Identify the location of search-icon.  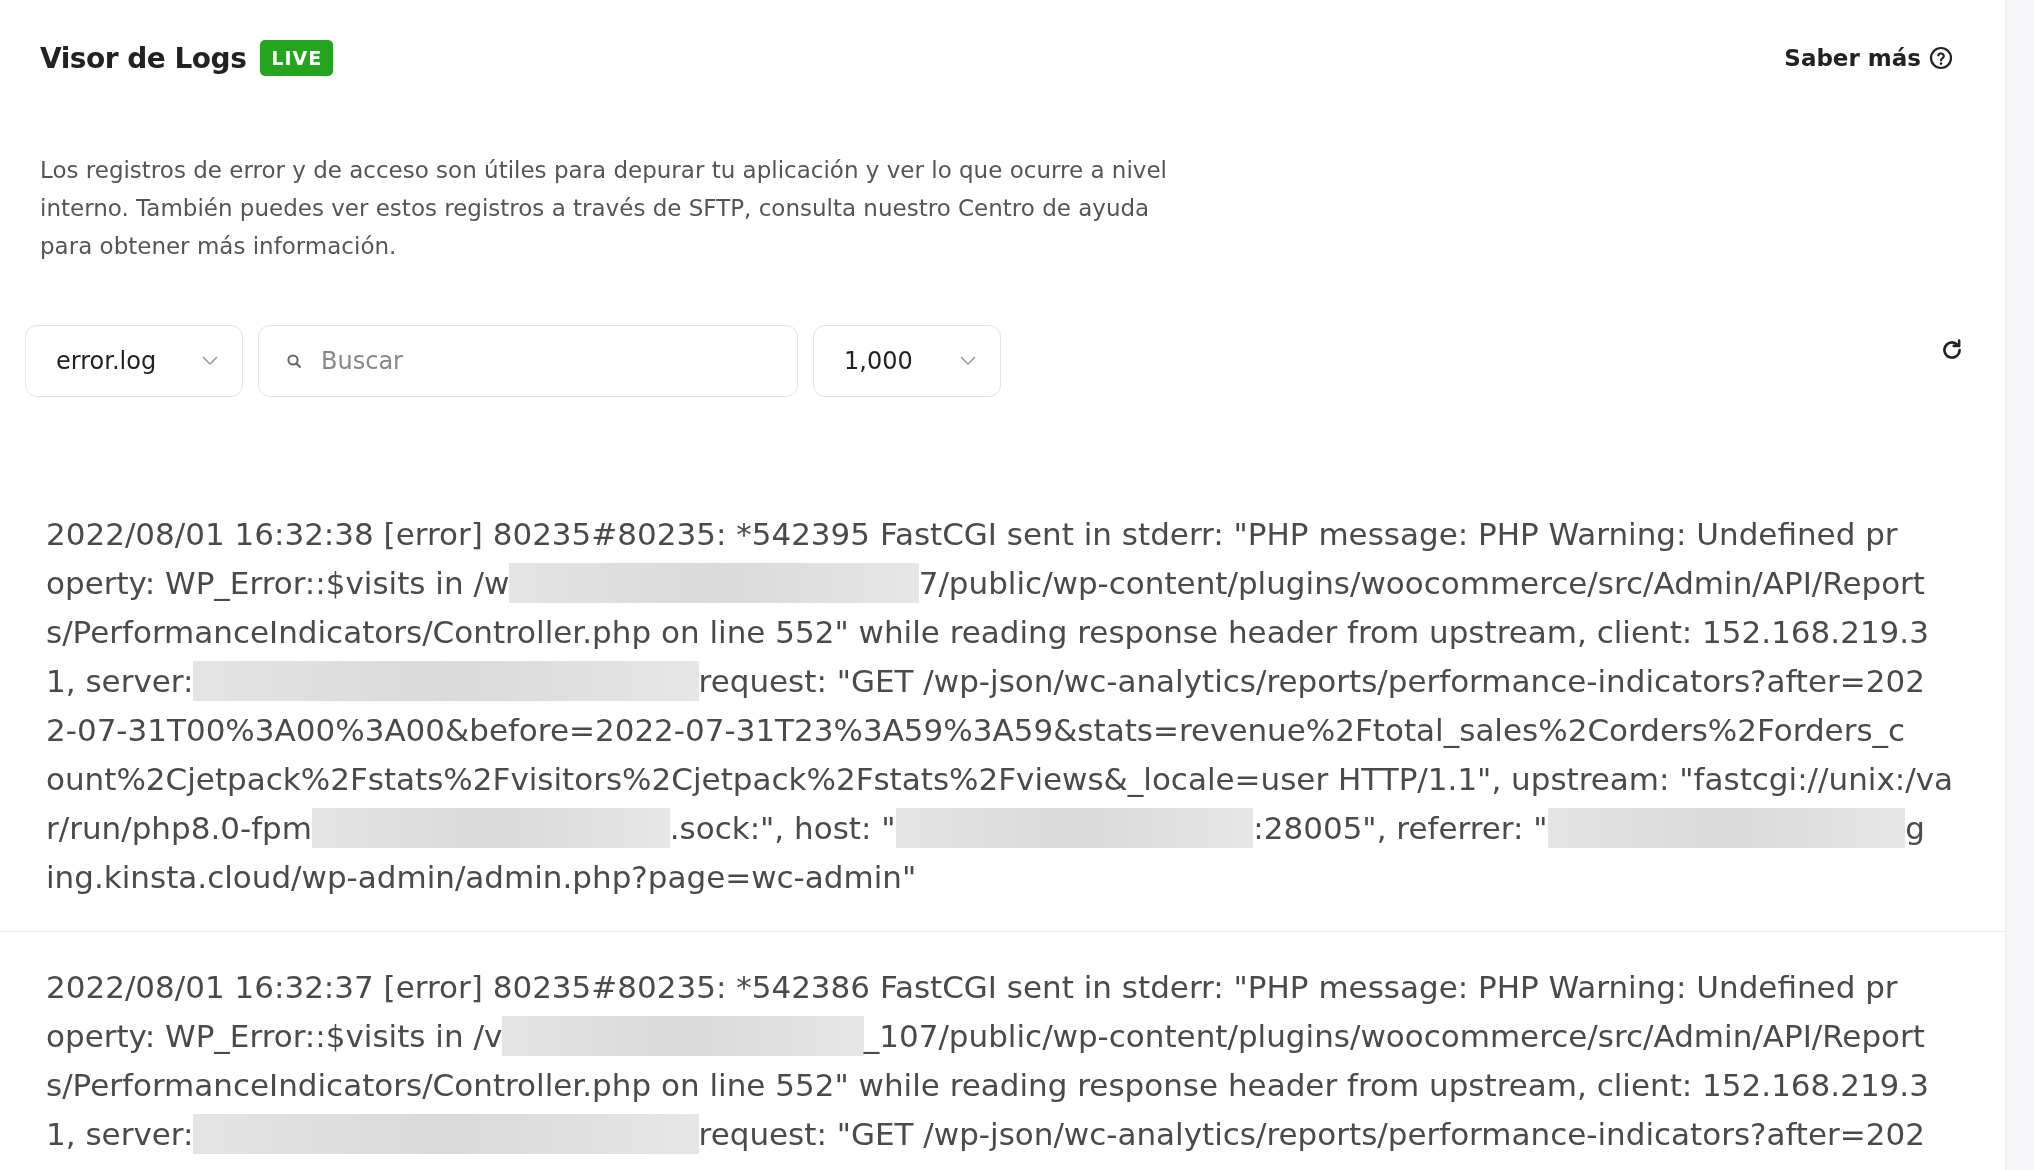
(294, 361).